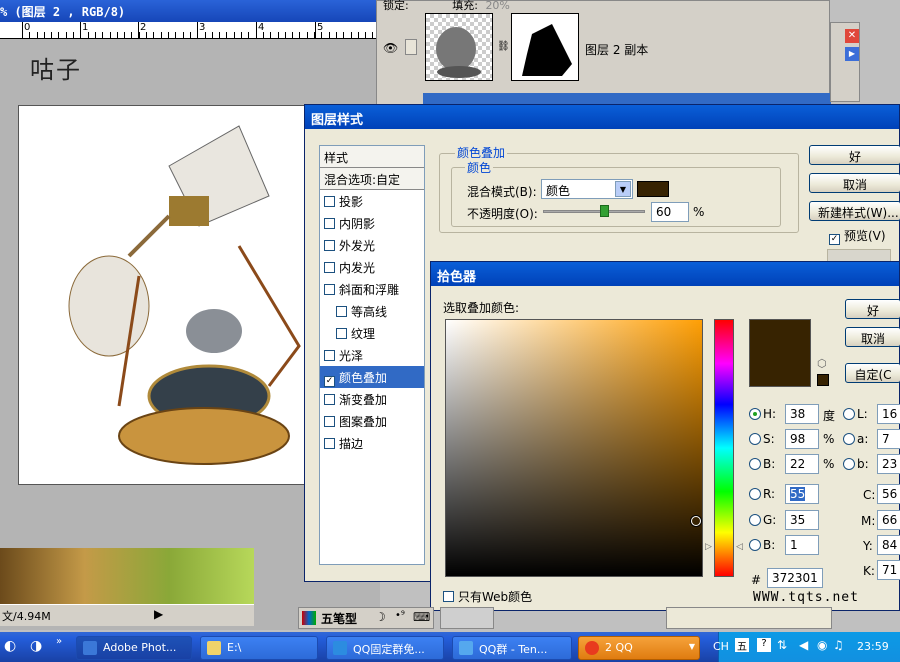 The height and width of the screenshot is (662, 900). What do you see at coordinates (372, 355) in the screenshot?
I see `style-item: 光泽` at bounding box center [372, 355].